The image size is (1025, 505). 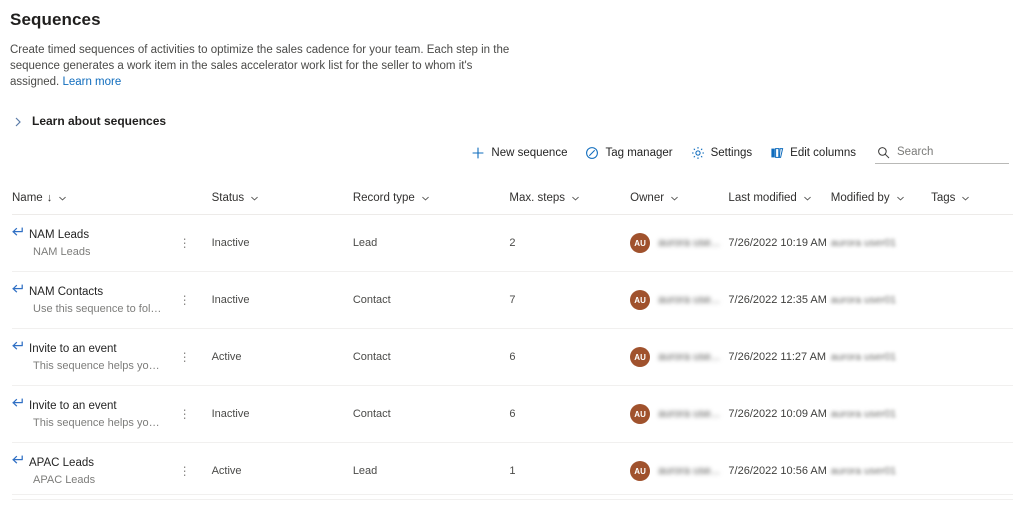 What do you see at coordinates (881, 200) in the screenshot?
I see `column-header-modified-by: Modified by` at bounding box center [881, 200].